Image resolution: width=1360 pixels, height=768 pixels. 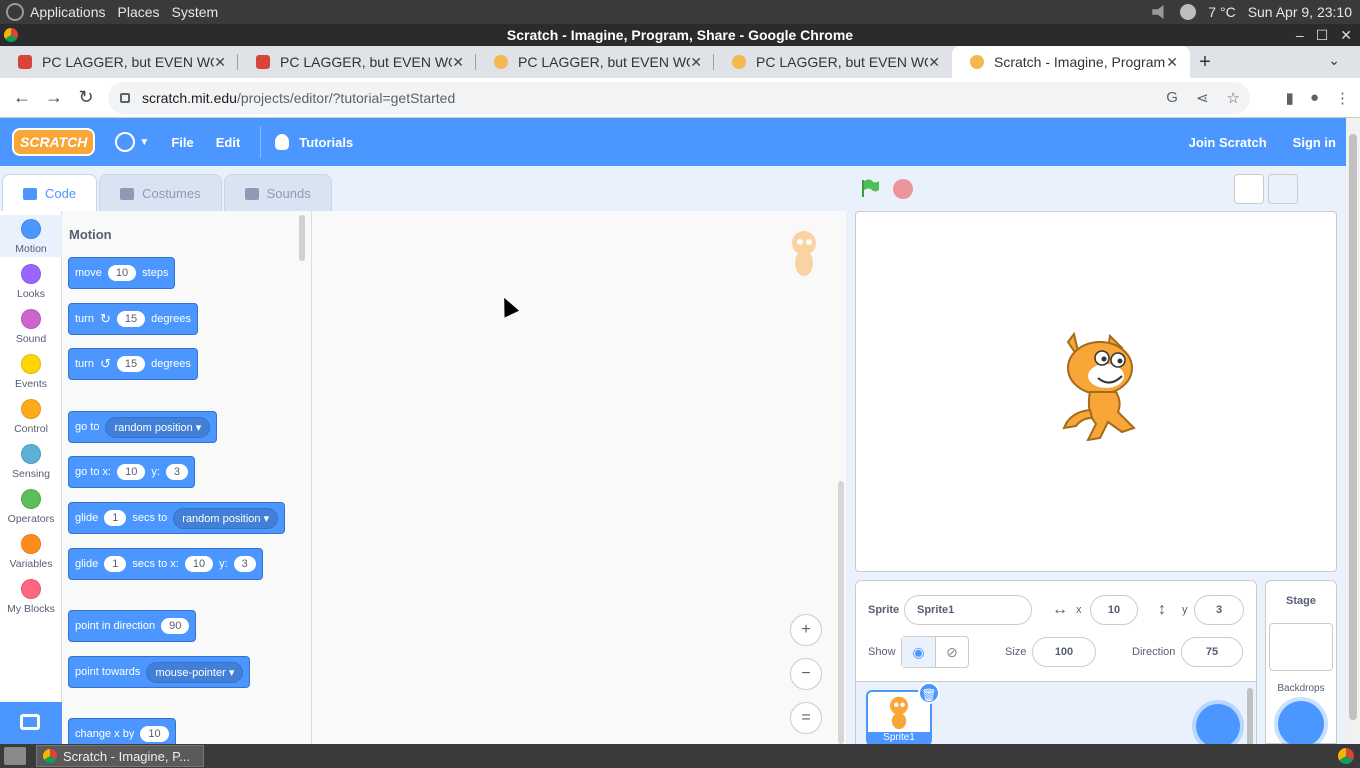 What do you see at coordinates (806, 718) in the screenshot?
I see `zoom-reset-button: =` at bounding box center [806, 718].